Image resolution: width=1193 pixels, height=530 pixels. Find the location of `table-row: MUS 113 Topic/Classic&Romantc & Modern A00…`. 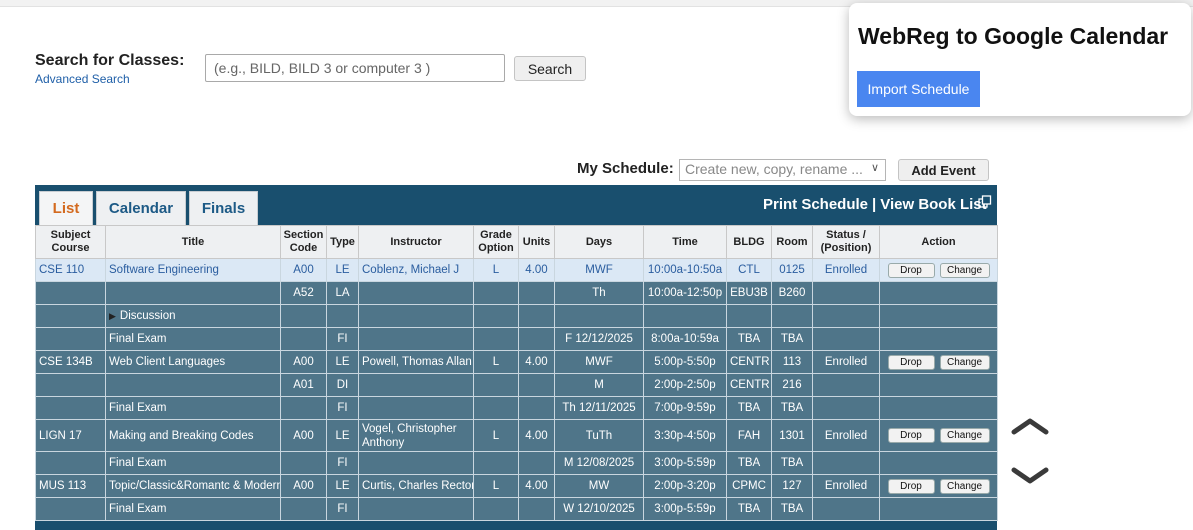

table-row: MUS 113 Topic/Classic&Romantc & Modern A00… is located at coordinates (516, 486).